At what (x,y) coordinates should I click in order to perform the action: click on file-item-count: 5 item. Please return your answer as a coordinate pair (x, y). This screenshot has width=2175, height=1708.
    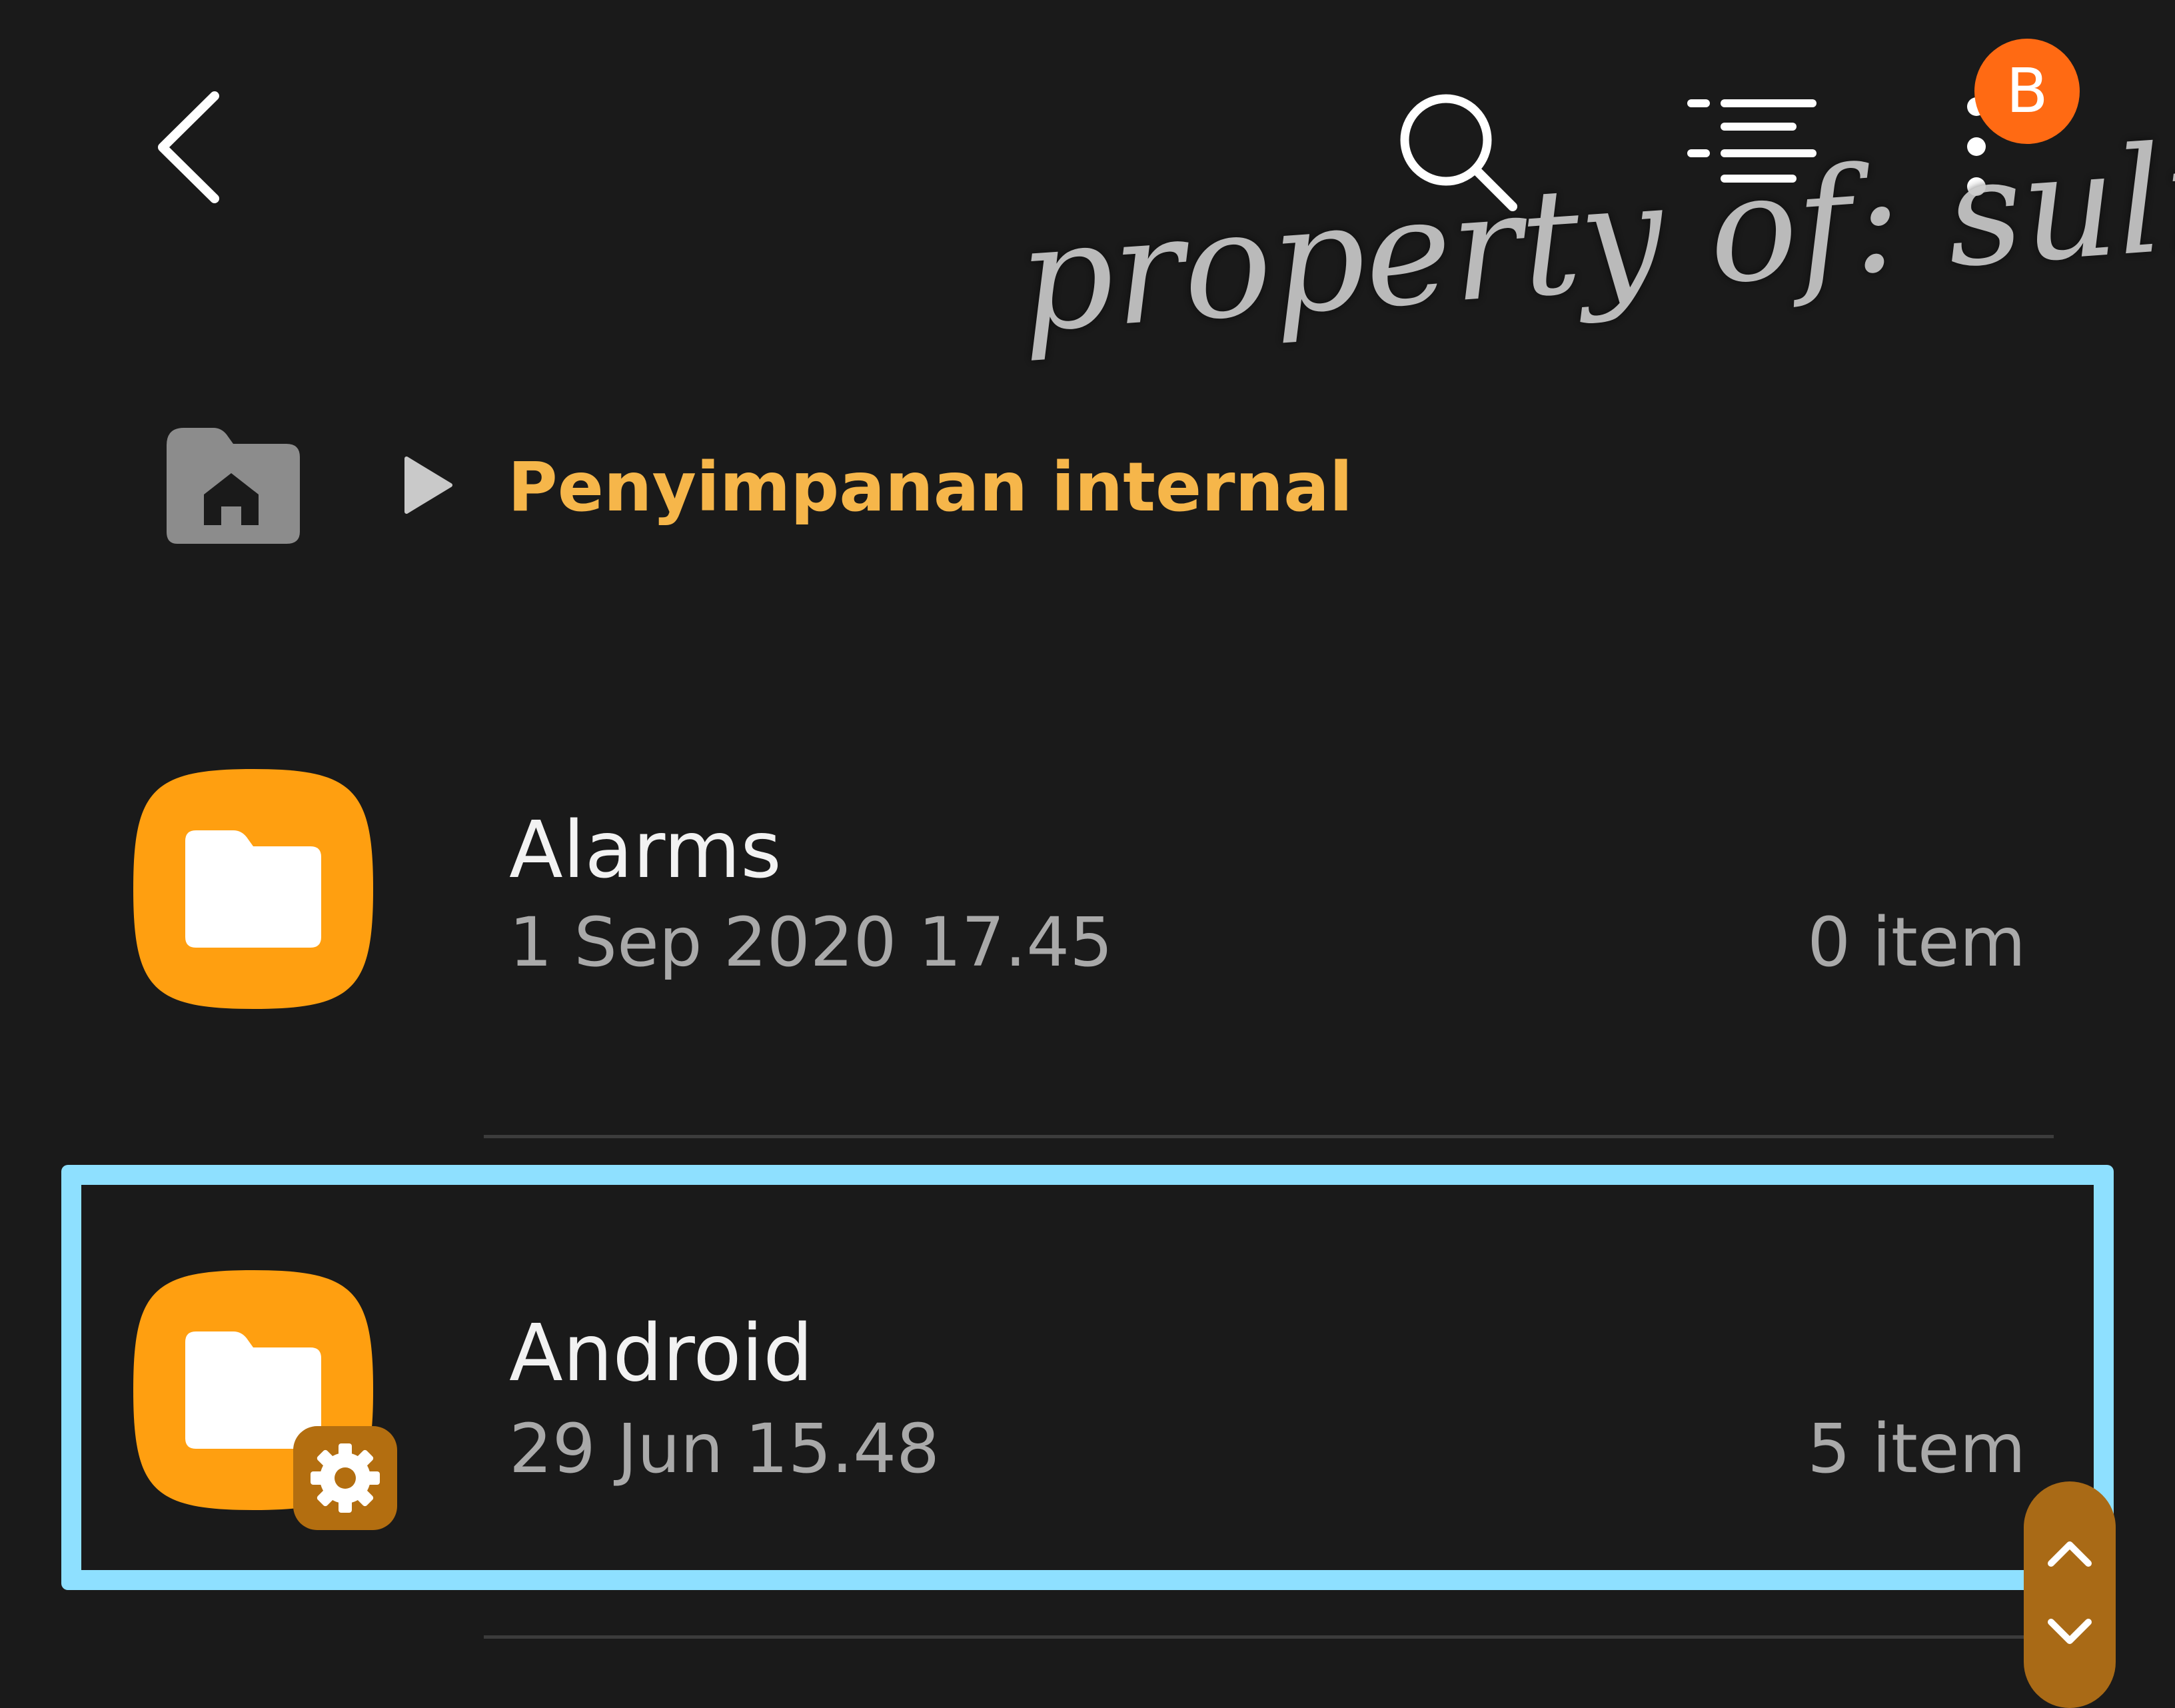
    Looking at the image, I should click on (1917, 1449).